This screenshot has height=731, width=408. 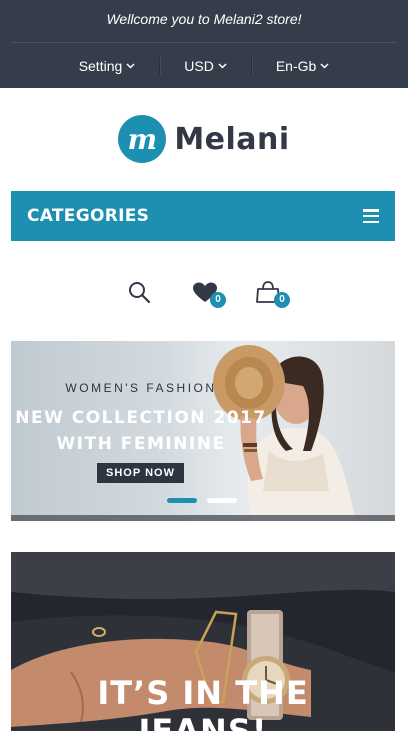 What do you see at coordinates (202, 500) in the screenshot?
I see `slider-pagination` at bounding box center [202, 500].